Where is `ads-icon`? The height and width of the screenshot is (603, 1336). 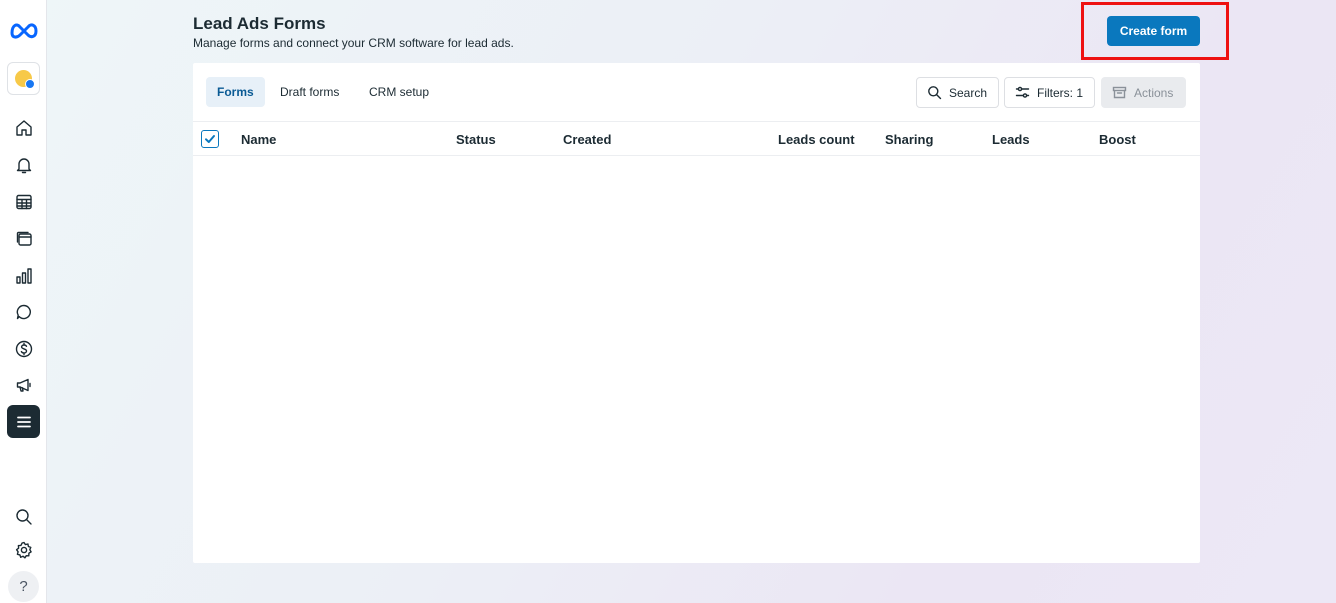 ads-icon is located at coordinates (24, 385).